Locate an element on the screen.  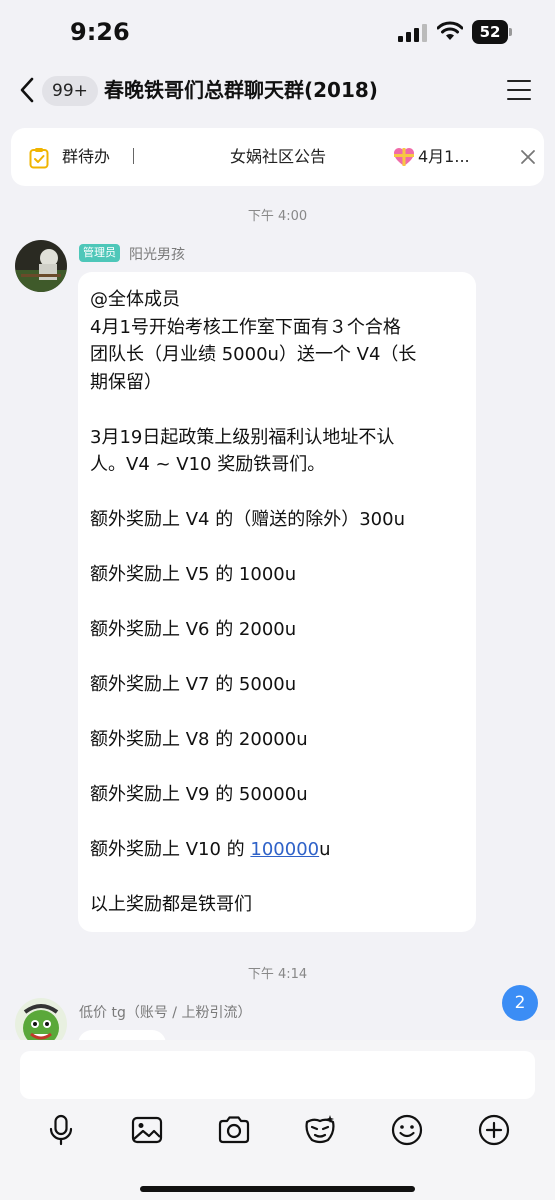
v10-suffix: u is located at coordinates (325, 849).